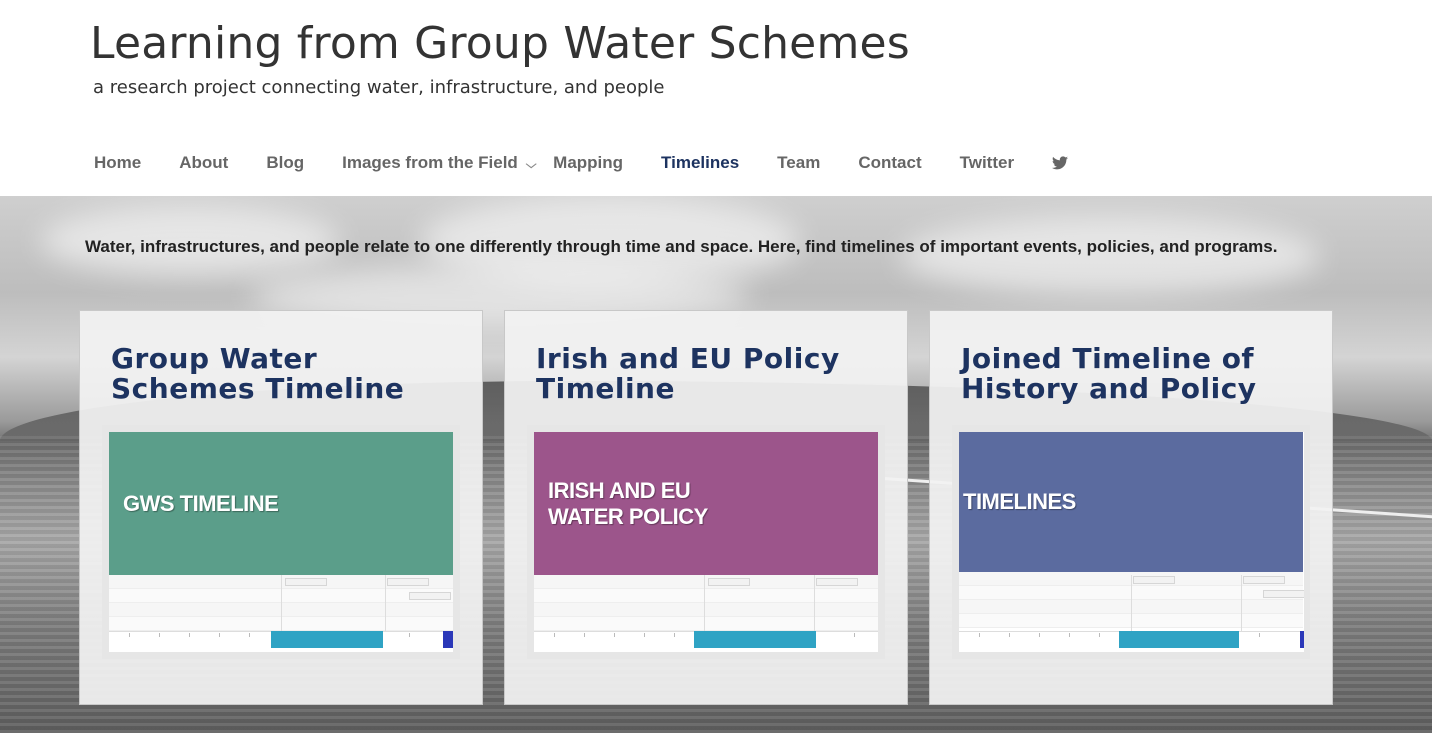 This screenshot has height=733, width=1432. I want to click on nav-home-label: Home, so click(118, 162).